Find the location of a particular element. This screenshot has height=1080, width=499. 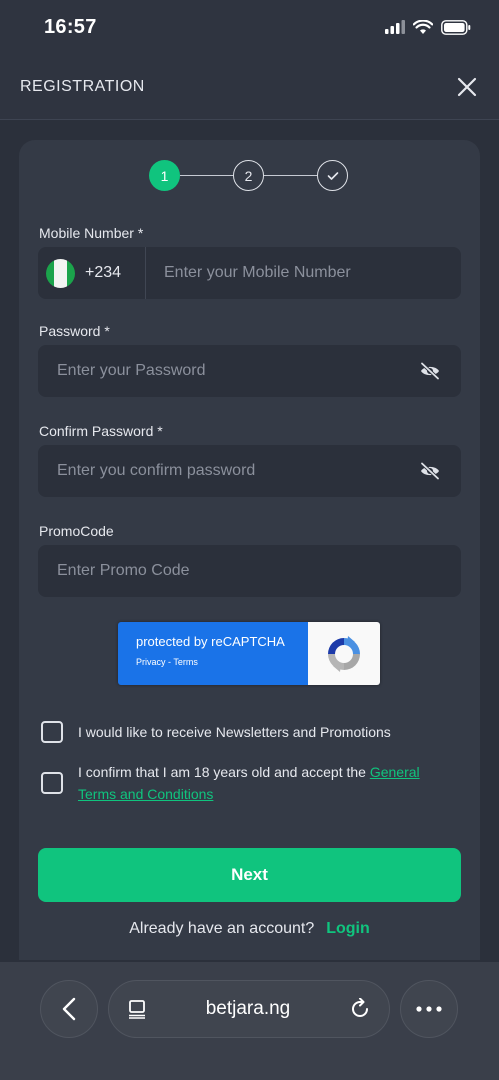

step-2: 2 is located at coordinates (248, 175).